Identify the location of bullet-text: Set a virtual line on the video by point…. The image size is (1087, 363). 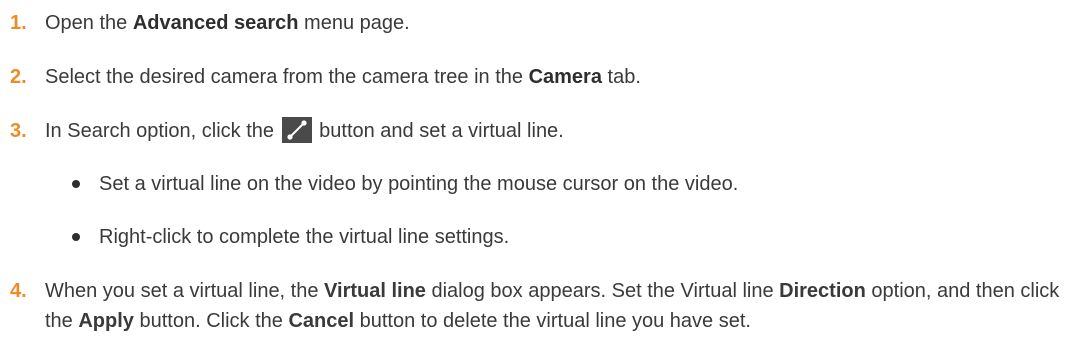
(419, 184).